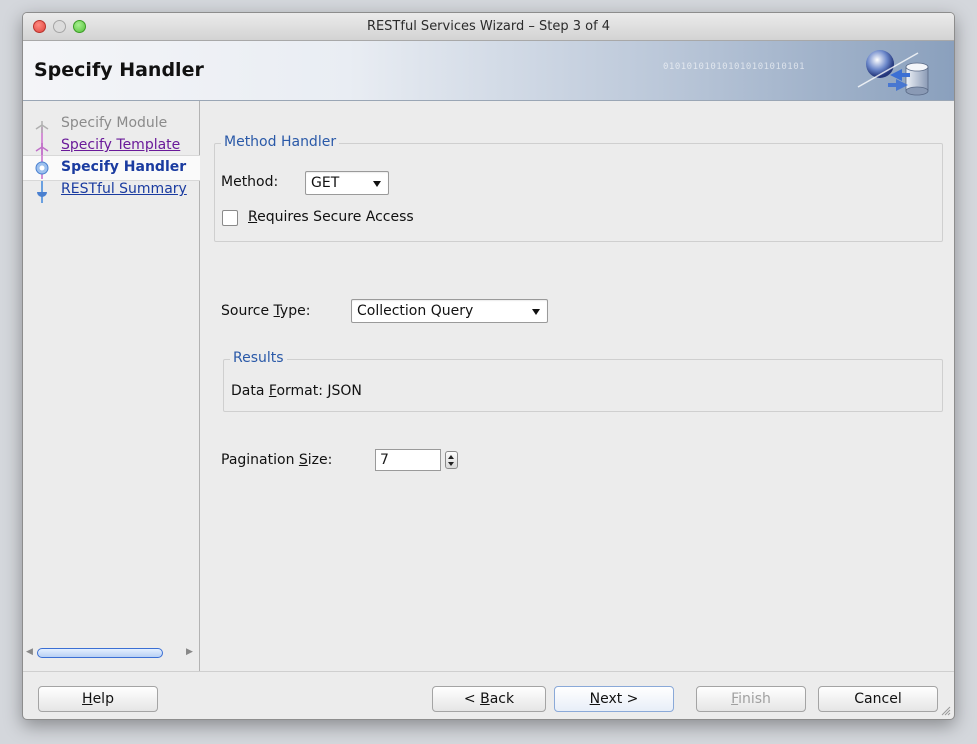 The image size is (977, 744). What do you see at coordinates (98, 699) in the screenshot?
I see `help-button: Help` at bounding box center [98, 699].